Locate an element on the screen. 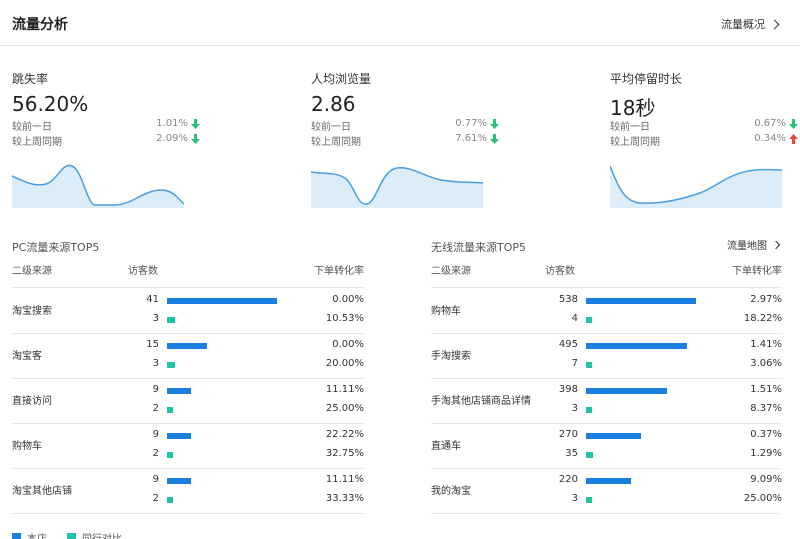 Image resolution: width=800 pixels, height=539 pixels. legend-label: 同行对比 is located at coordinates (102, 534).